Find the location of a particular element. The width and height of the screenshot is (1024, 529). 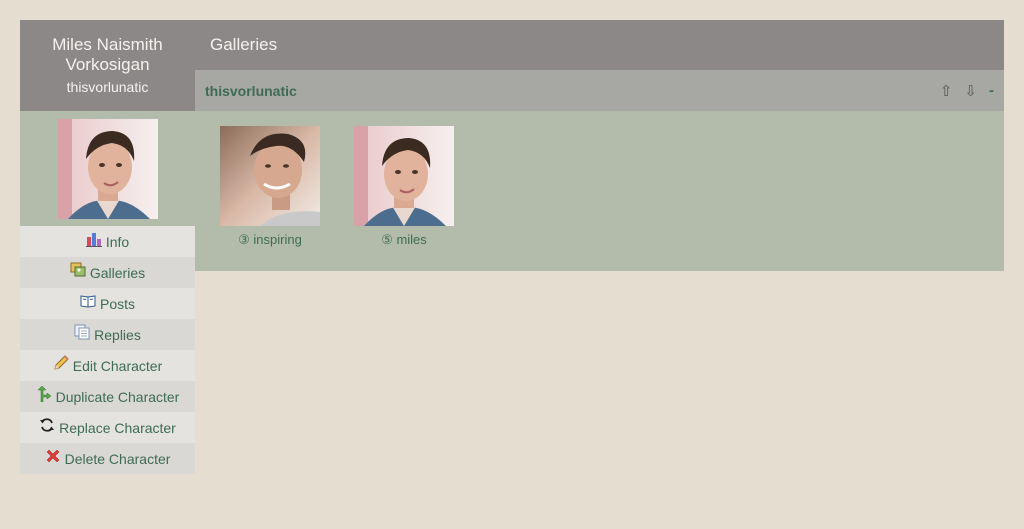

menu-replies-label: Replies is located at coordinates (117, 334).